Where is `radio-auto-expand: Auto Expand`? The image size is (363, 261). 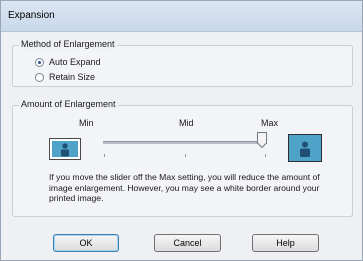 radio-auto-expand: Auto Expand is located at coordinates (68, 62).